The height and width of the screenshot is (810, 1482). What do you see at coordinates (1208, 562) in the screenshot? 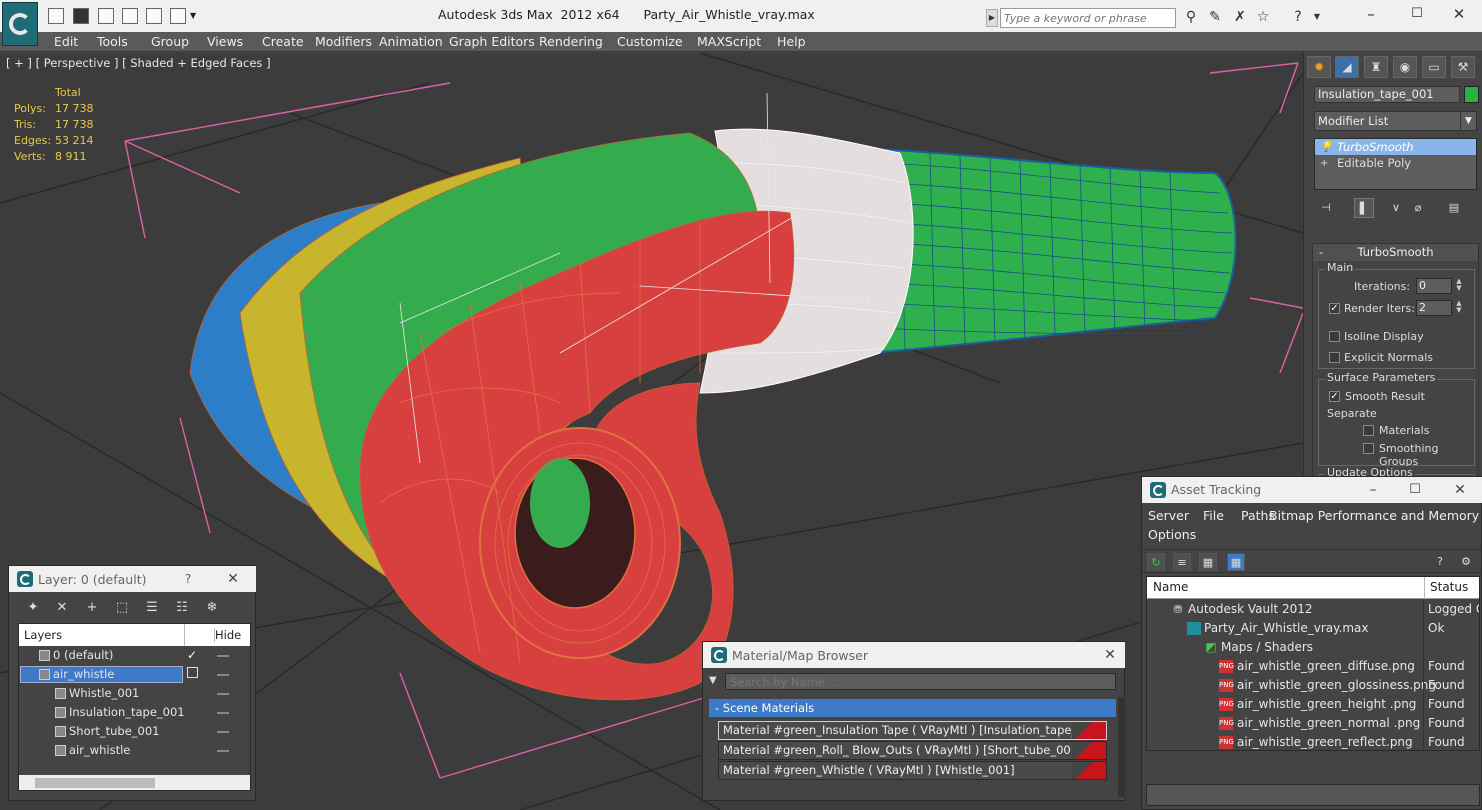
I see `detail-view-icon: ▦` at bounding box center [1208, 562].